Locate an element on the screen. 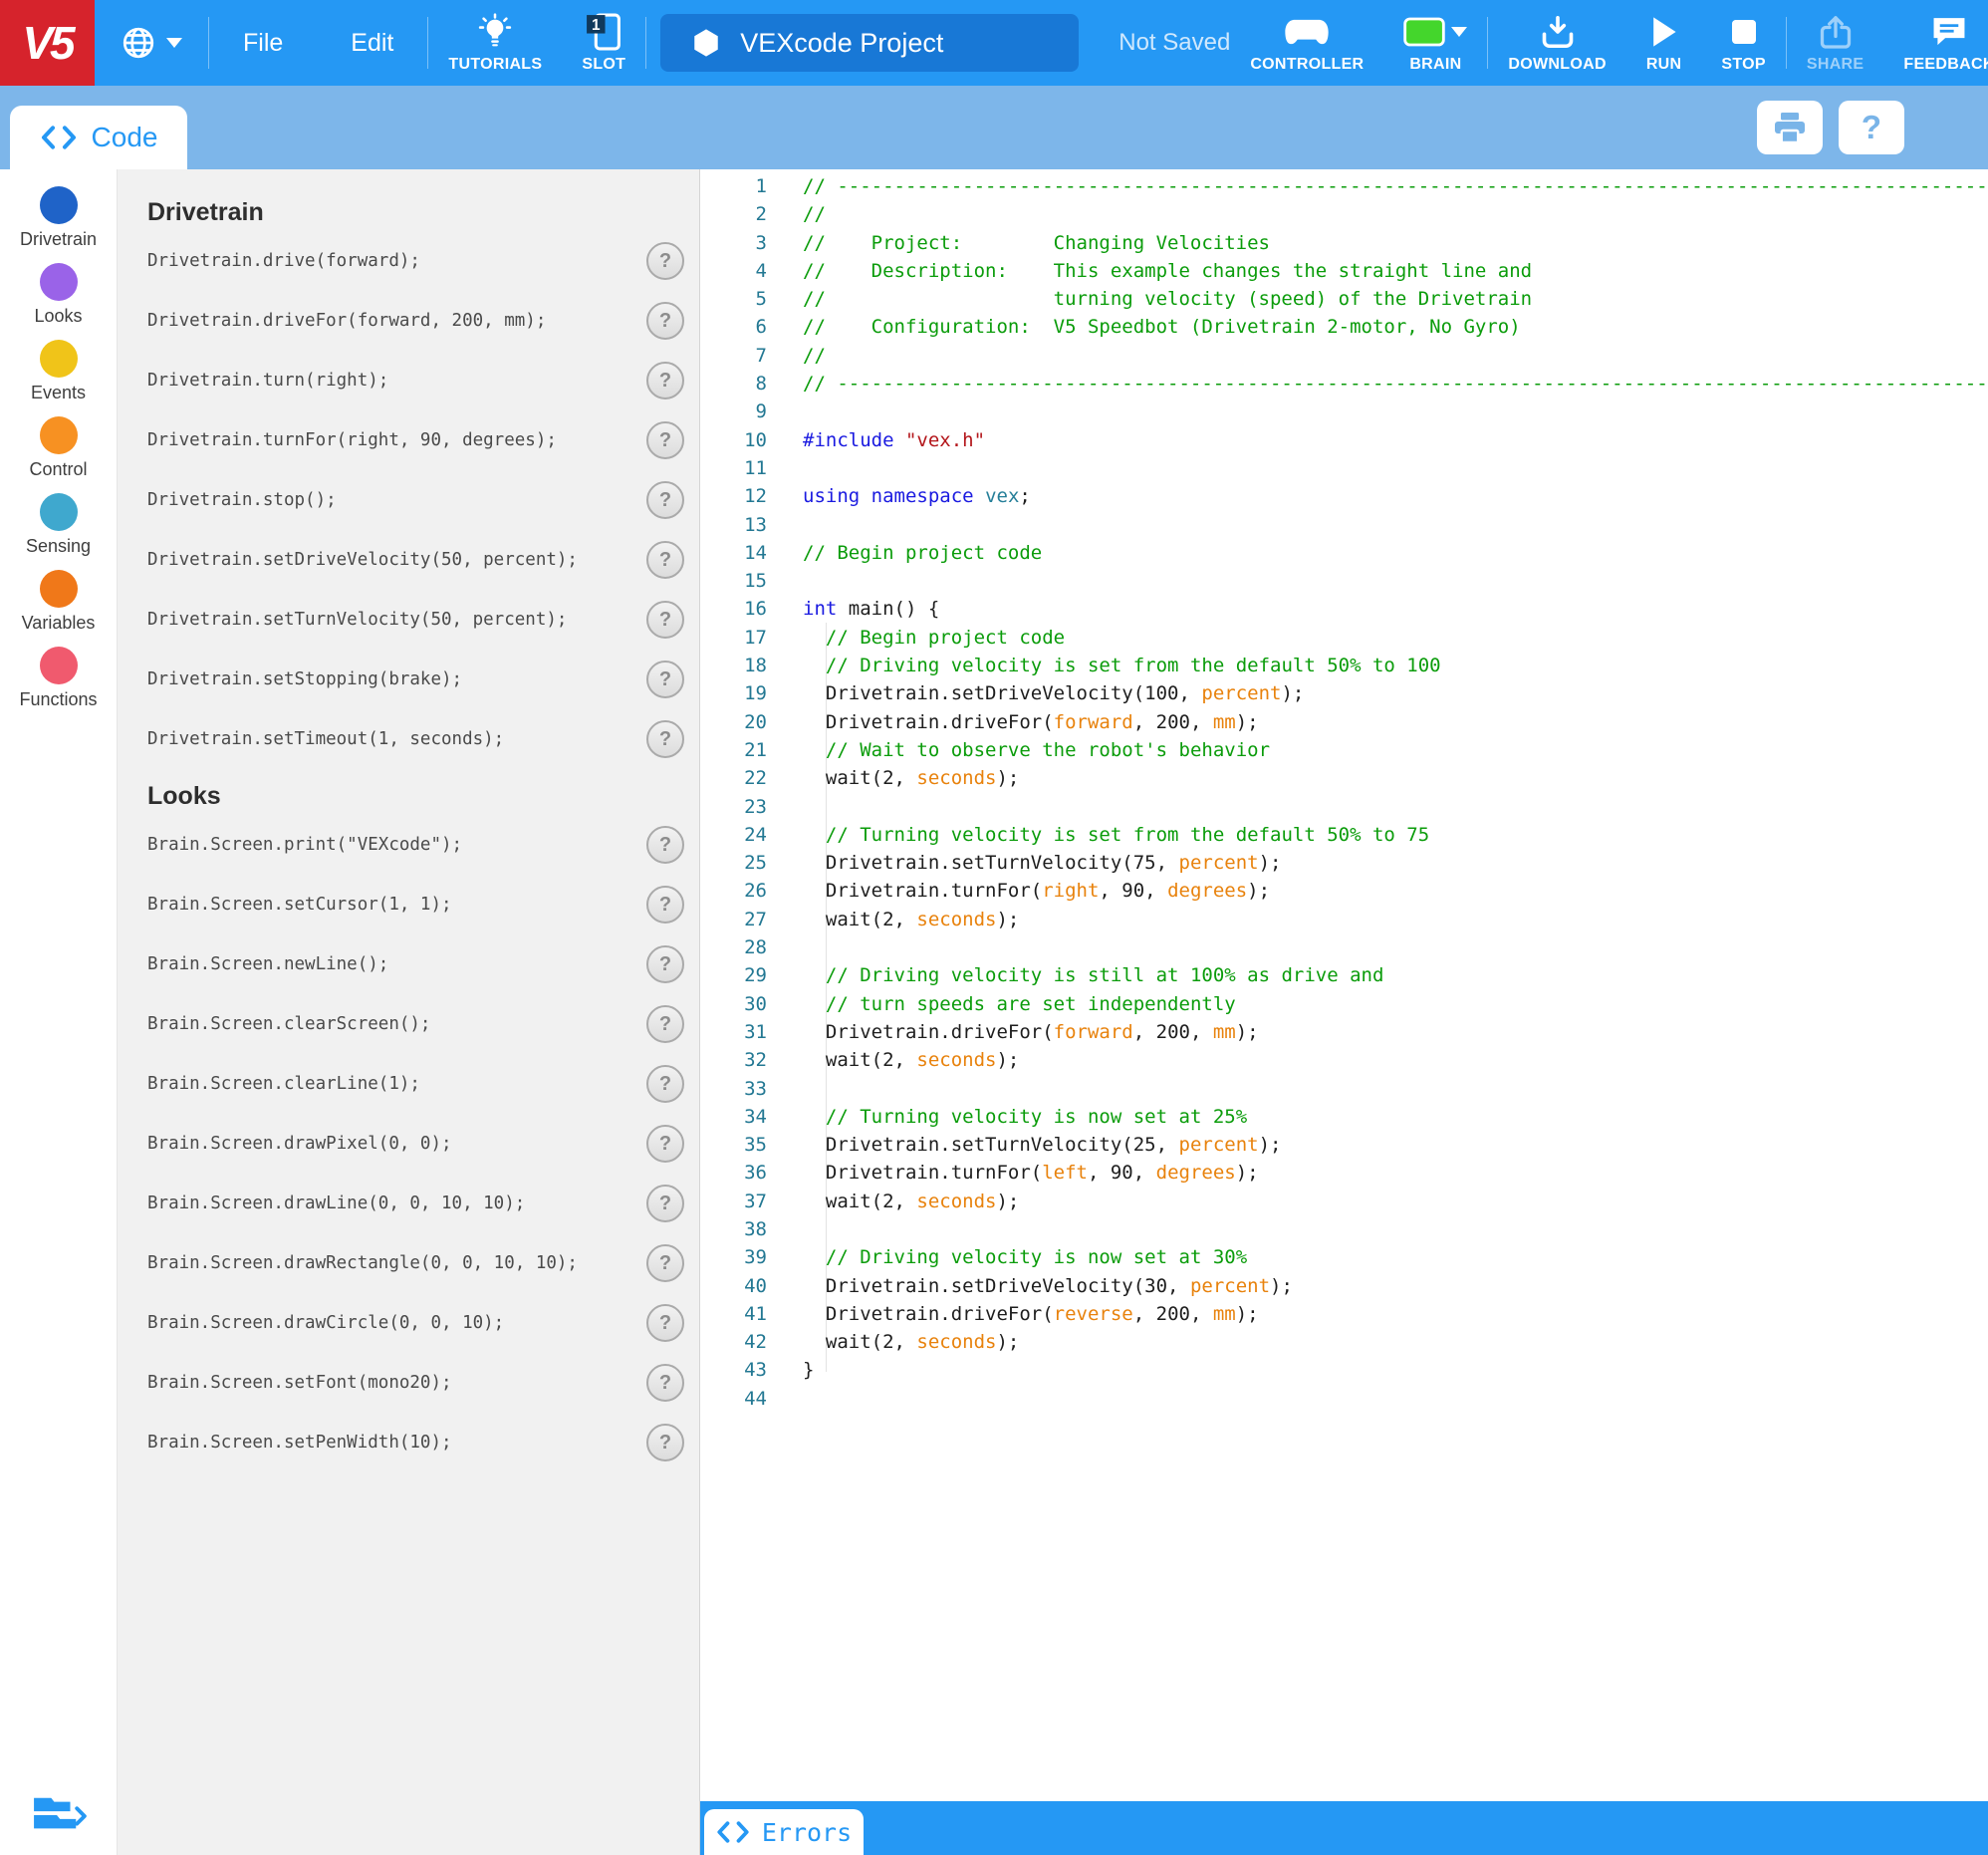 This screenshot has width=1988, height=1855. blocks-toggle-button is located at coordinates (59, 1817).